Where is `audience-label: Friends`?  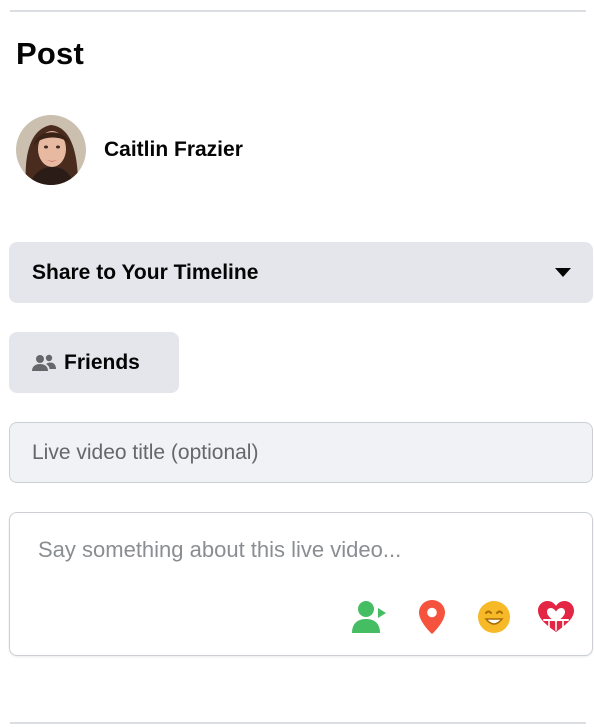
audience-label: Friends is located at coordinates (102, 362).